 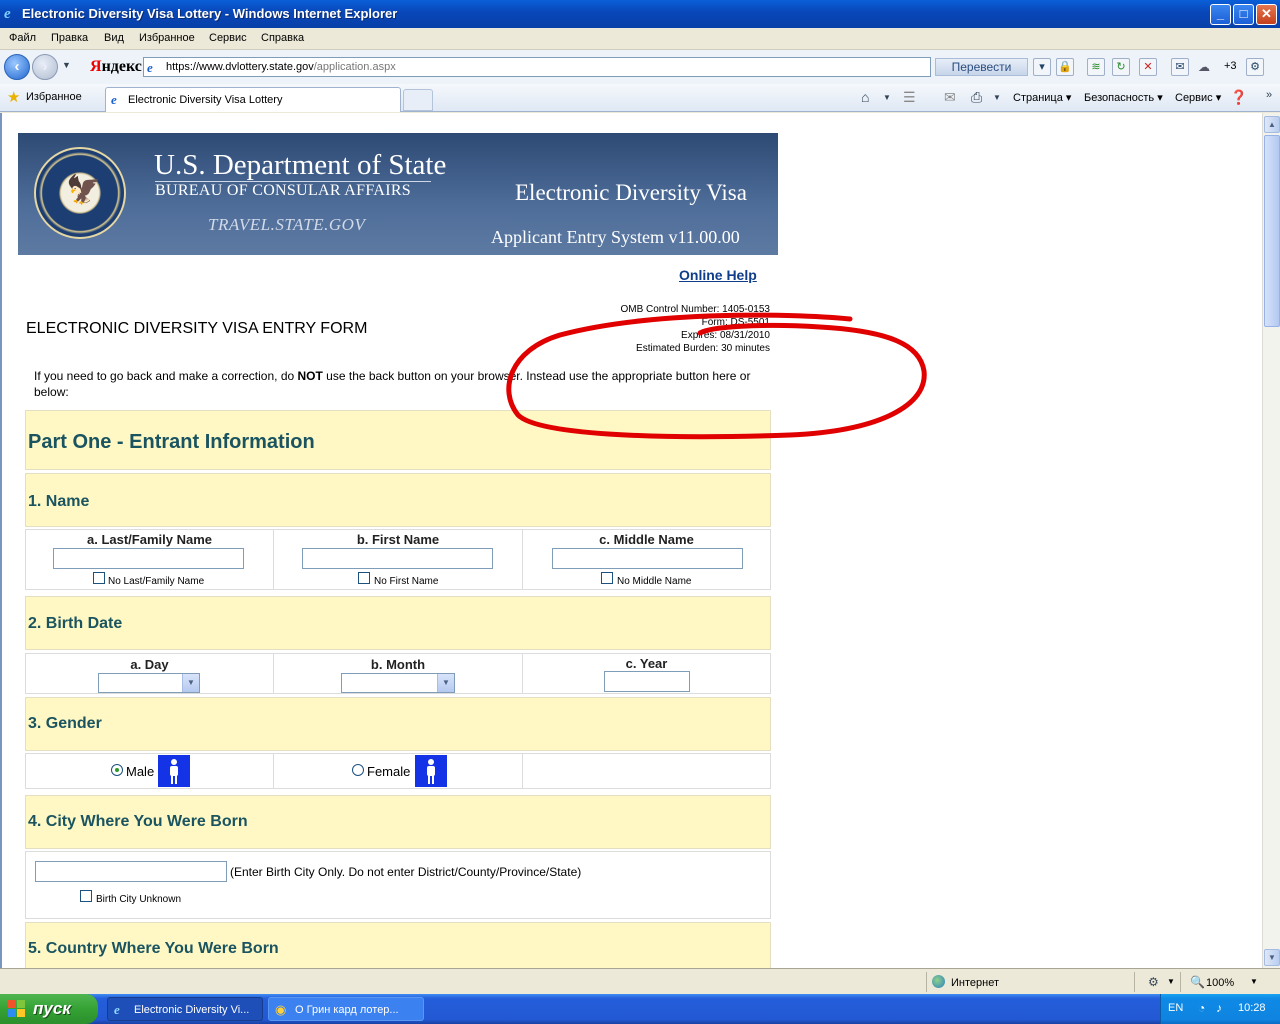 What do you see at coordinates (976, 97) in the screenshot?
I see `print-icon: ⎙` at bounding box center [976, 97].